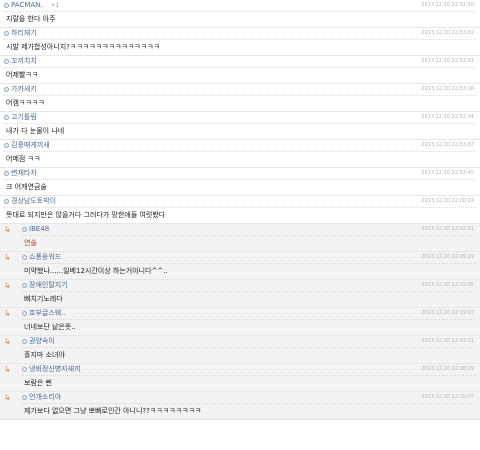 The height and width of the screenshot is (450, 480). Describe the element at coordinates (249, 342) in the screenshot. I see `comment-header: 권양숙이 2013.12.20 22:03:31` at that location.